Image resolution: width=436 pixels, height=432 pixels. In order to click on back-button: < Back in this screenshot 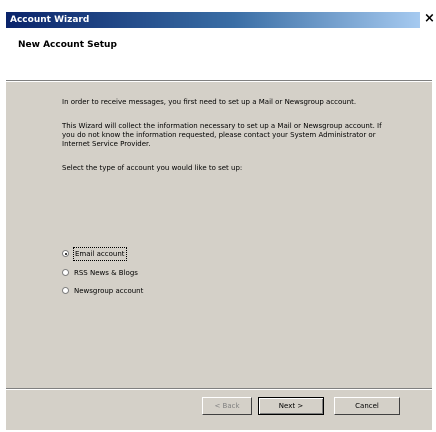, I will do `click(227, 406)`.